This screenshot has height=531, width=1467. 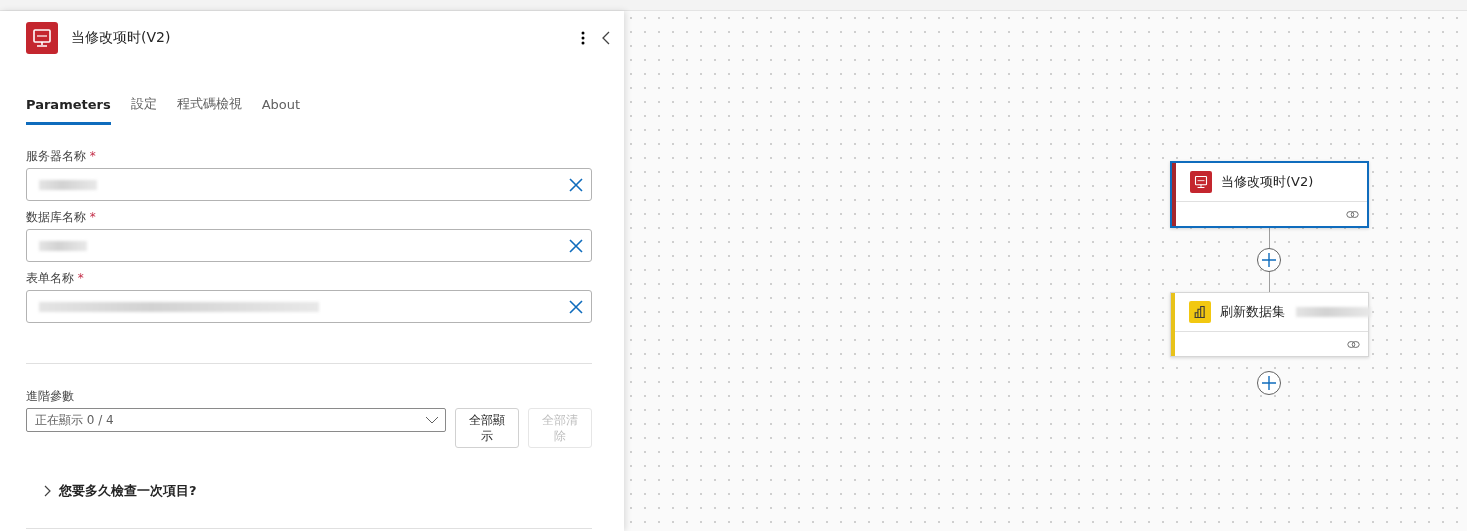 What do you see at coordinates (47, 491) in the screenshot?
I see `chevron-right-icon` at bounding box center [47, 491].